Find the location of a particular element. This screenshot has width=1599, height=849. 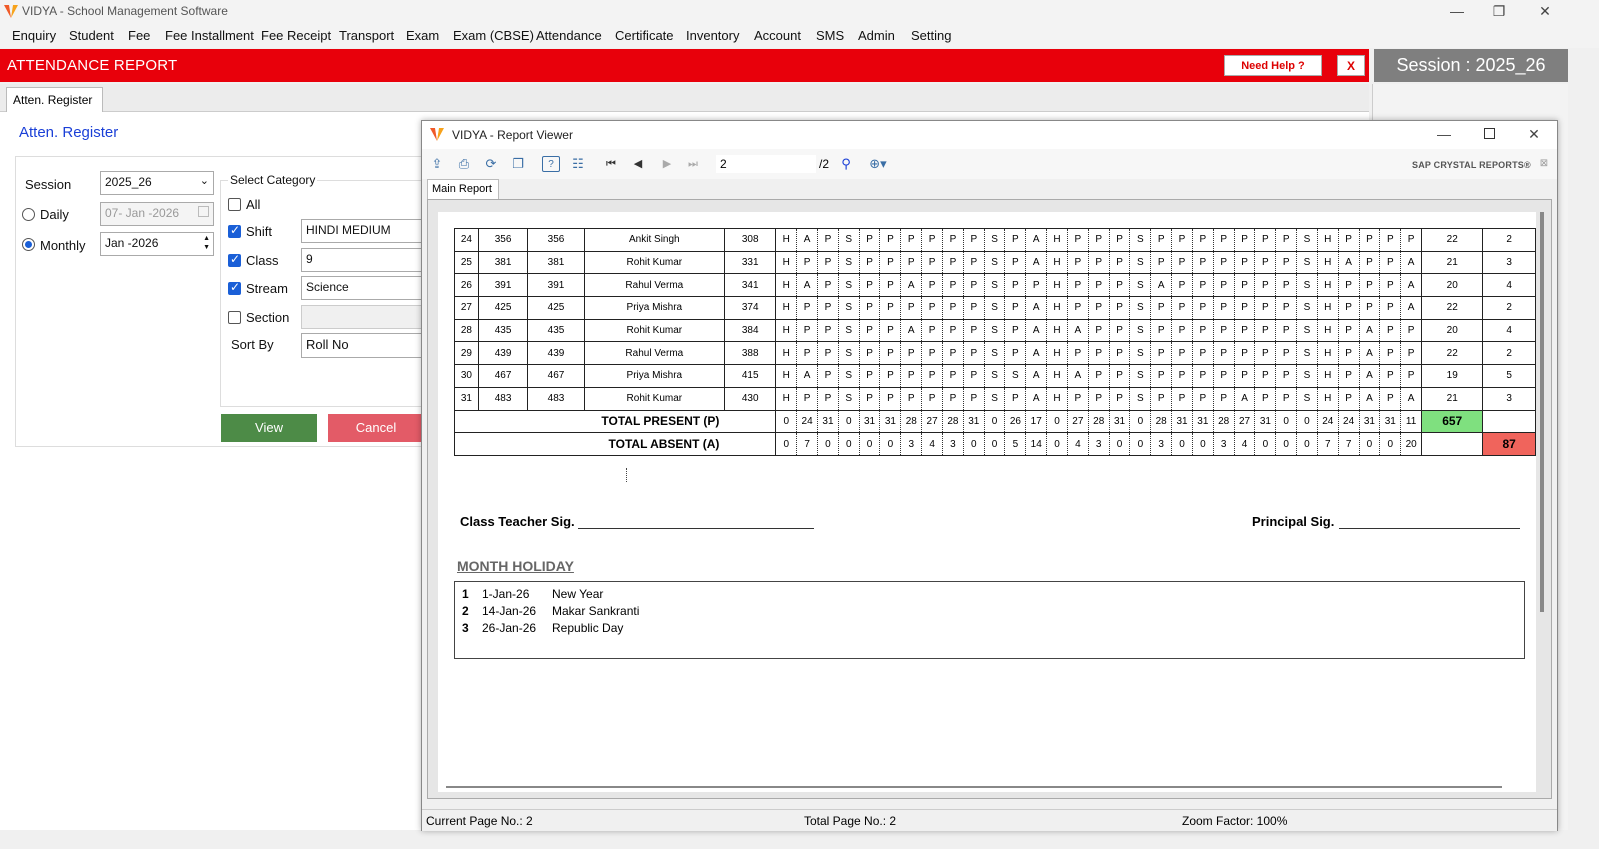

viewer-maximize-button is located at coordinates (1489, 135).